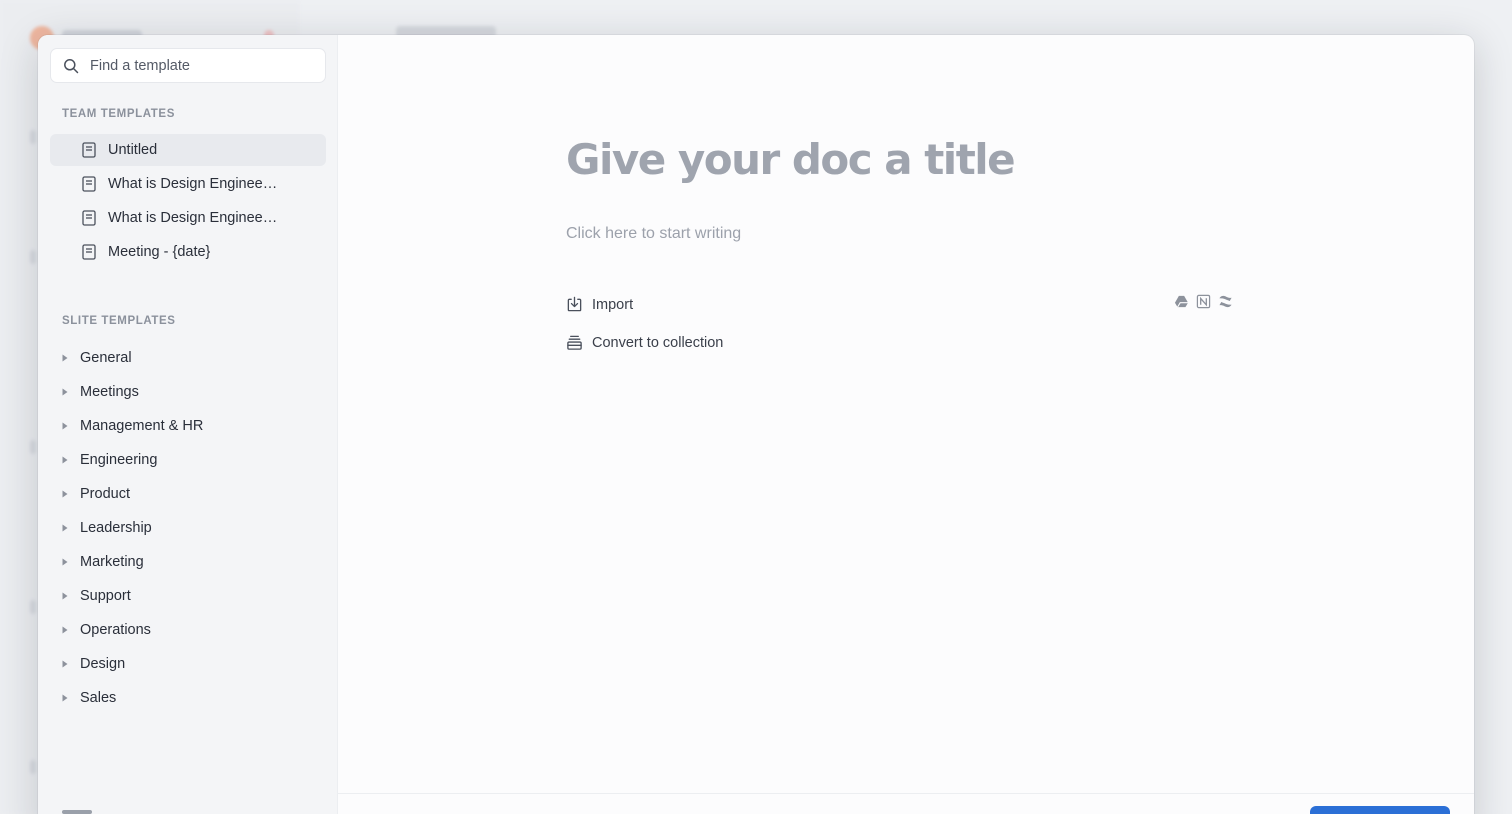 The width and height of the screenshot is (1512, 814). I want to click on confluence-icon, so click(1225, 301).